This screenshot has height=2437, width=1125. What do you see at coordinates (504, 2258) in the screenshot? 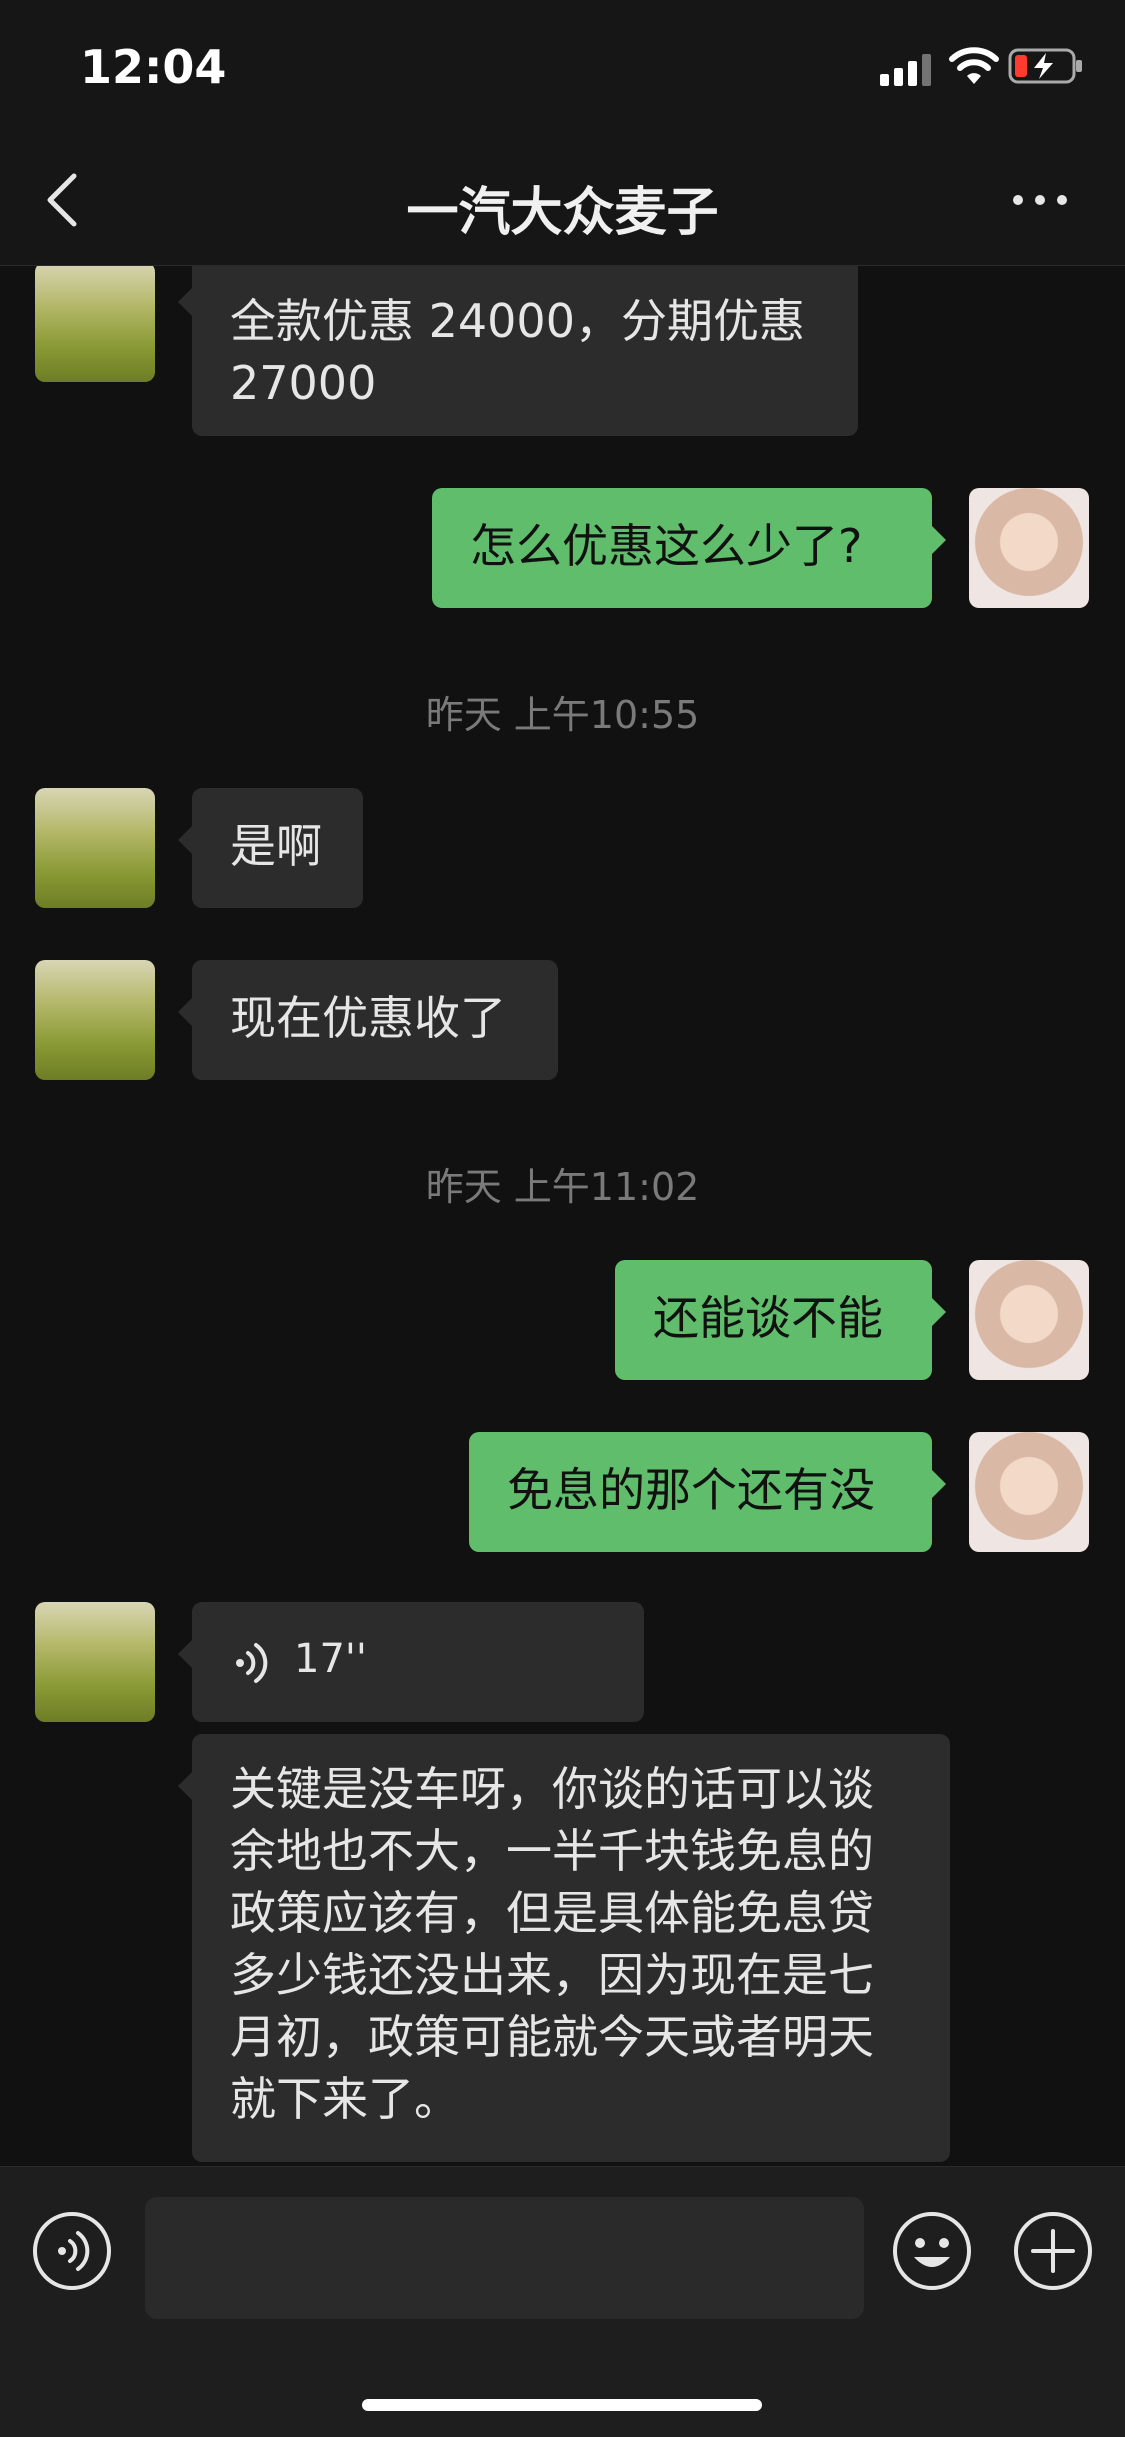
I see `message-input` at bounding box center [504, 2258].